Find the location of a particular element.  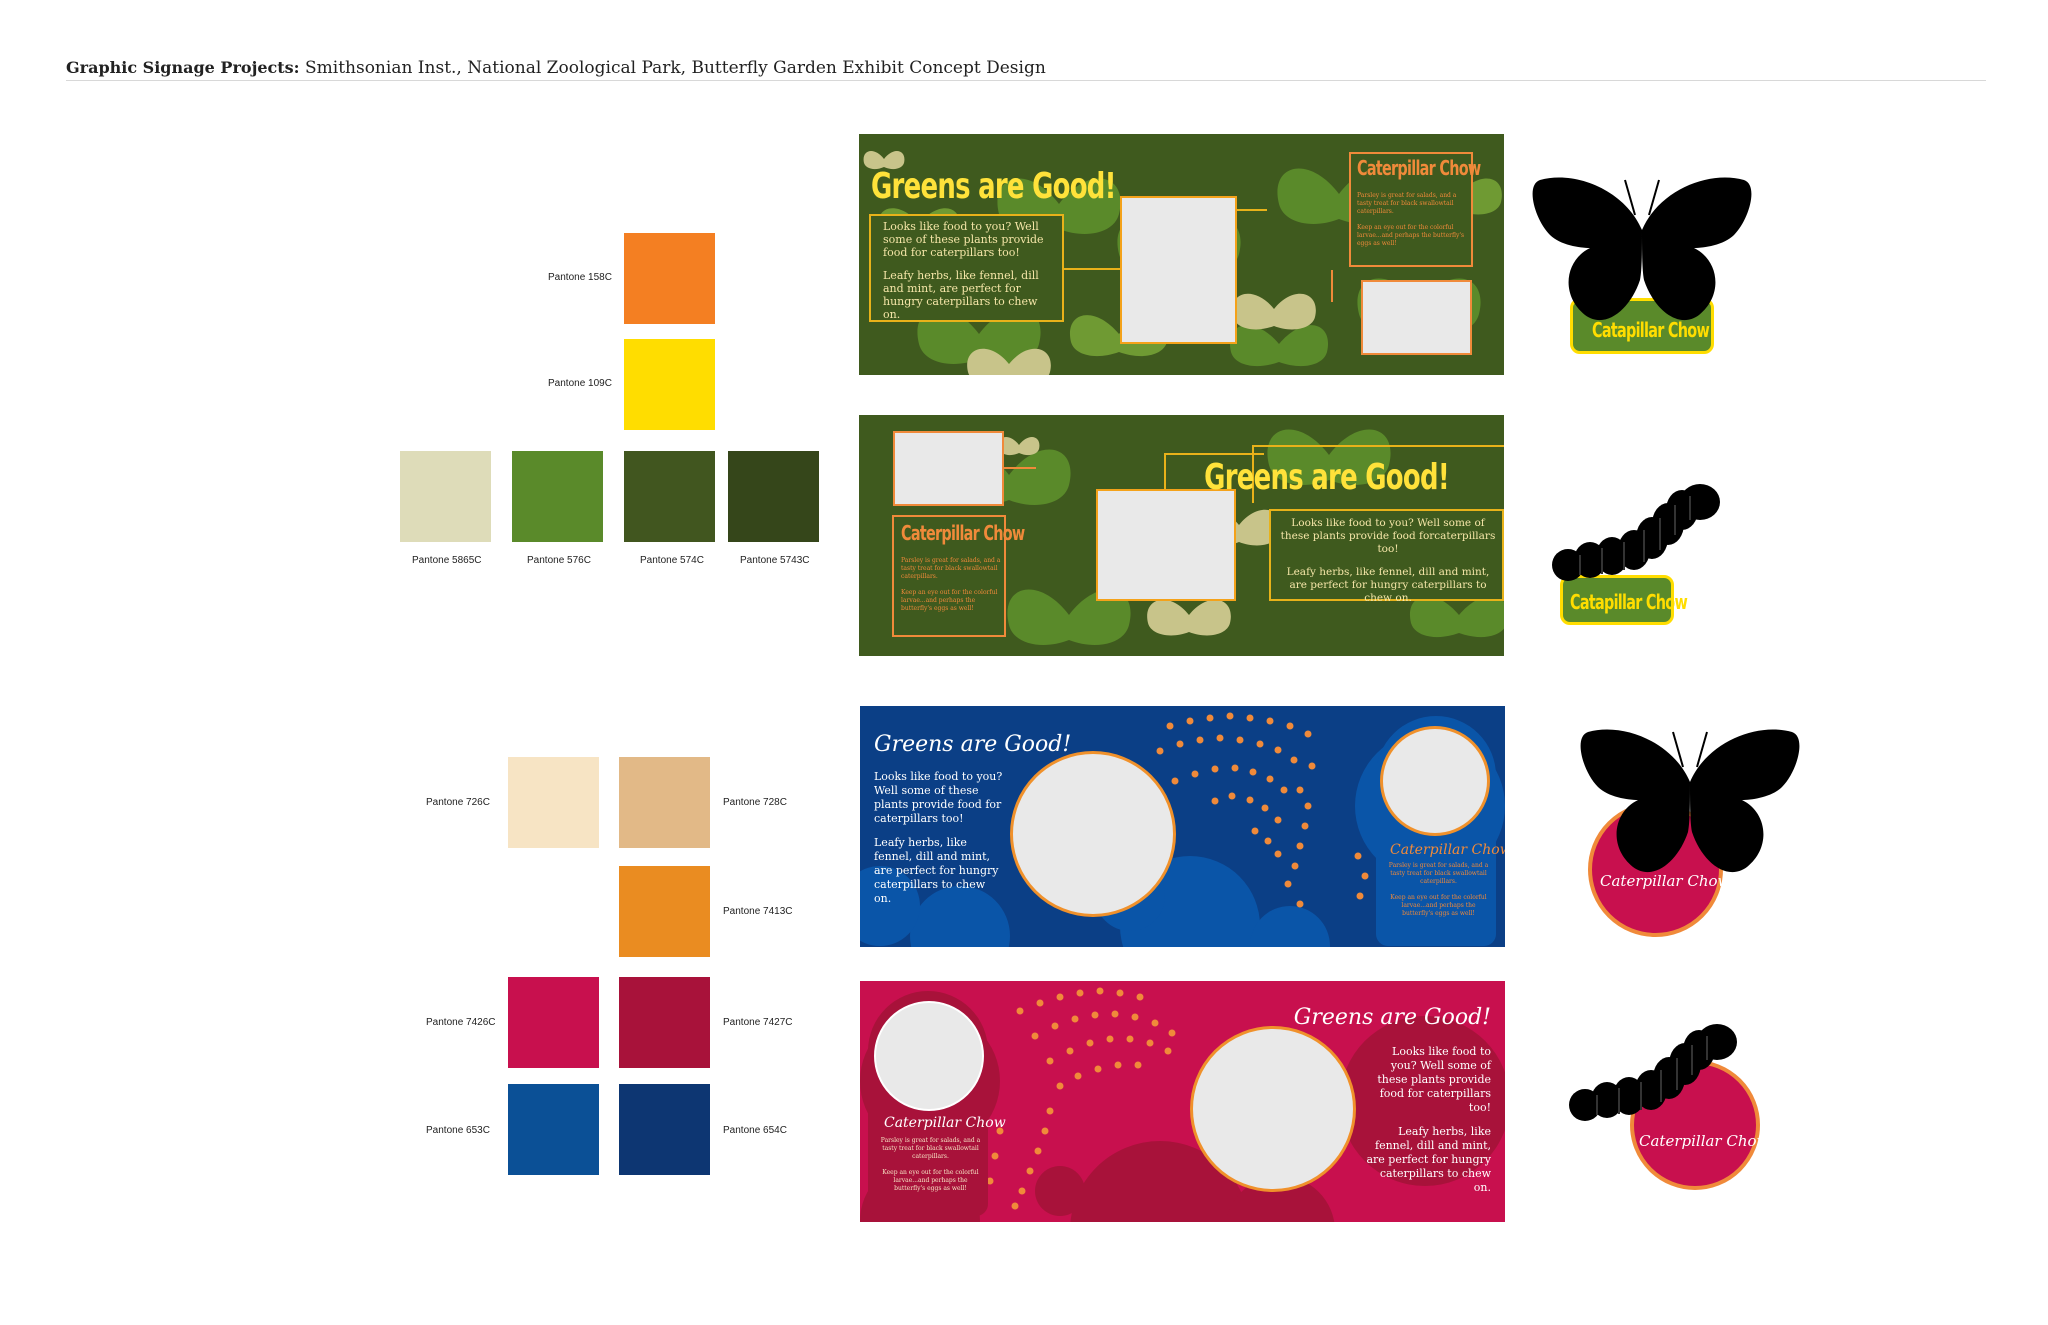

swatch-label-576c: Pantone 576C is located at coordinates (559, 560).